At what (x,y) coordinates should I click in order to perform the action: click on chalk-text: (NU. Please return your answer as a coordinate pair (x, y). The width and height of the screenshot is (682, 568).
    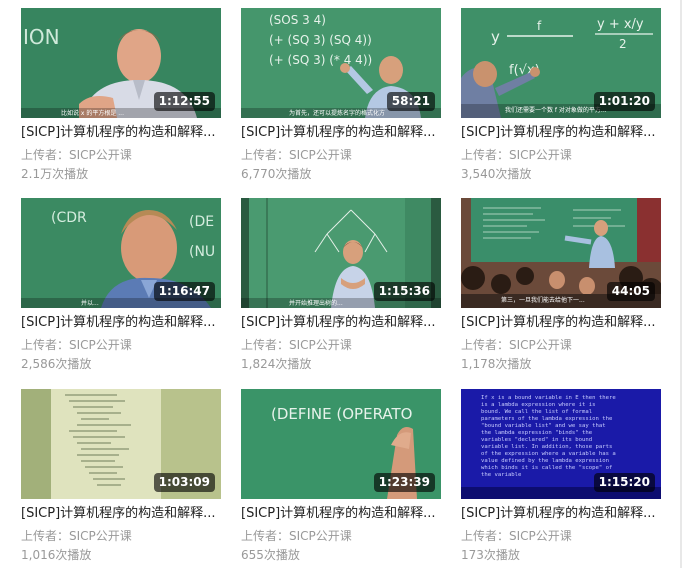
    Looking at the image, I should click on (202, 252).